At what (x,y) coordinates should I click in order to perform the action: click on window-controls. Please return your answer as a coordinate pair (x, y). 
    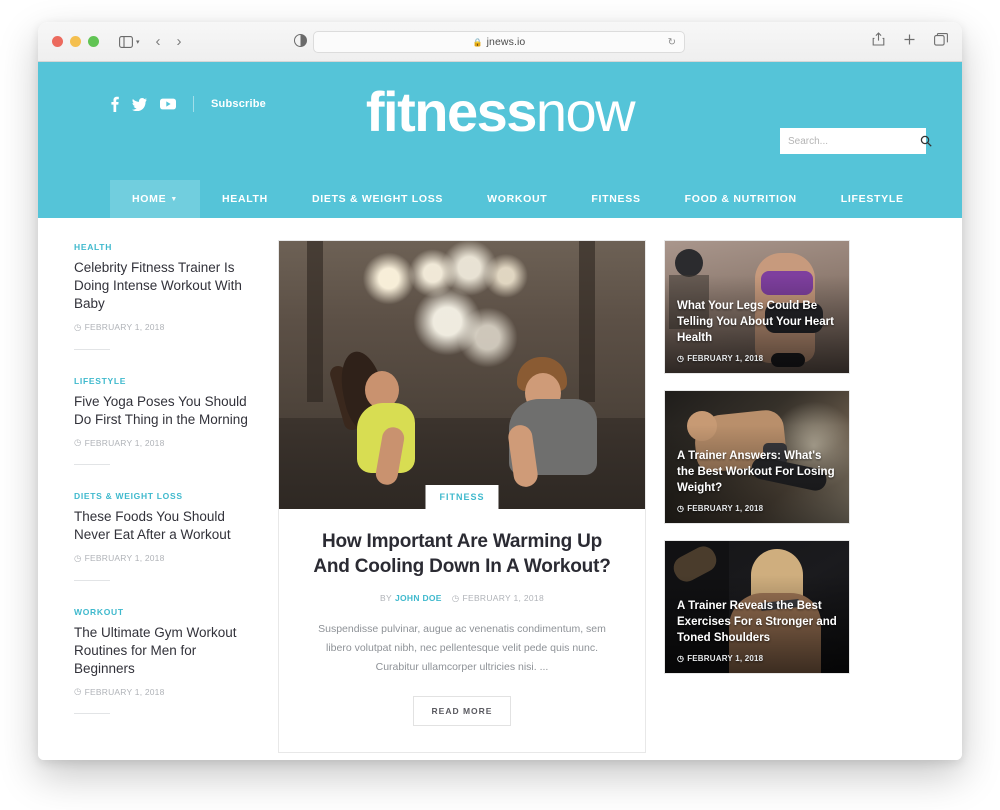
    Looking at the image, I should click on (75, 41).